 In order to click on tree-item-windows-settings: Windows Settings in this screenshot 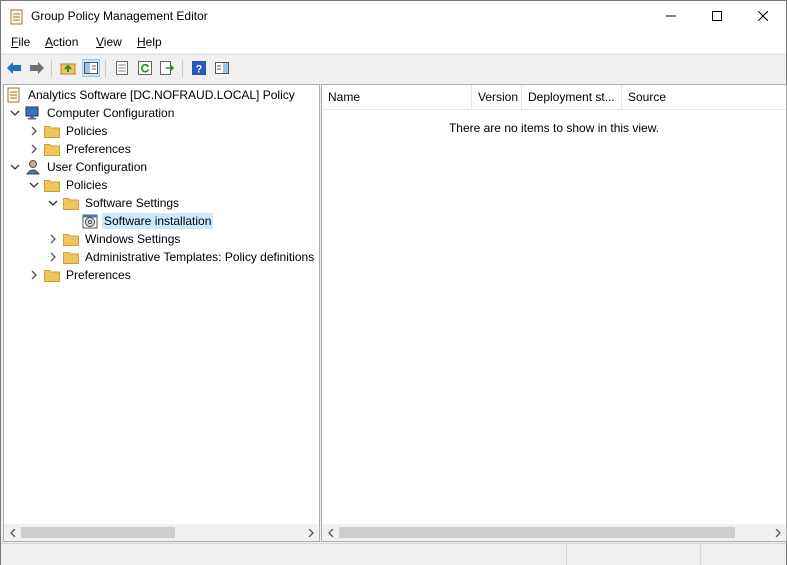, I will do `click(114, 239)`.